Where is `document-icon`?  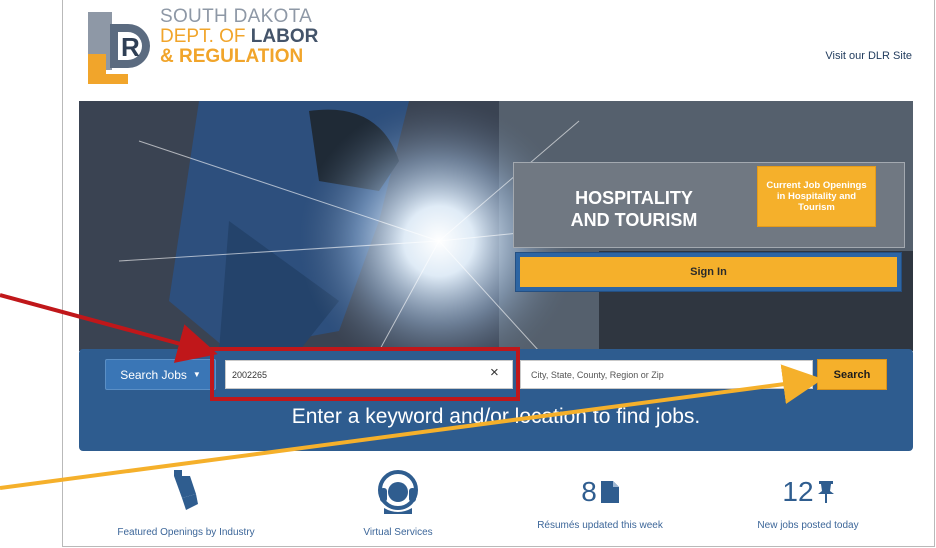 document-icon is located at coordinates (609, 492).